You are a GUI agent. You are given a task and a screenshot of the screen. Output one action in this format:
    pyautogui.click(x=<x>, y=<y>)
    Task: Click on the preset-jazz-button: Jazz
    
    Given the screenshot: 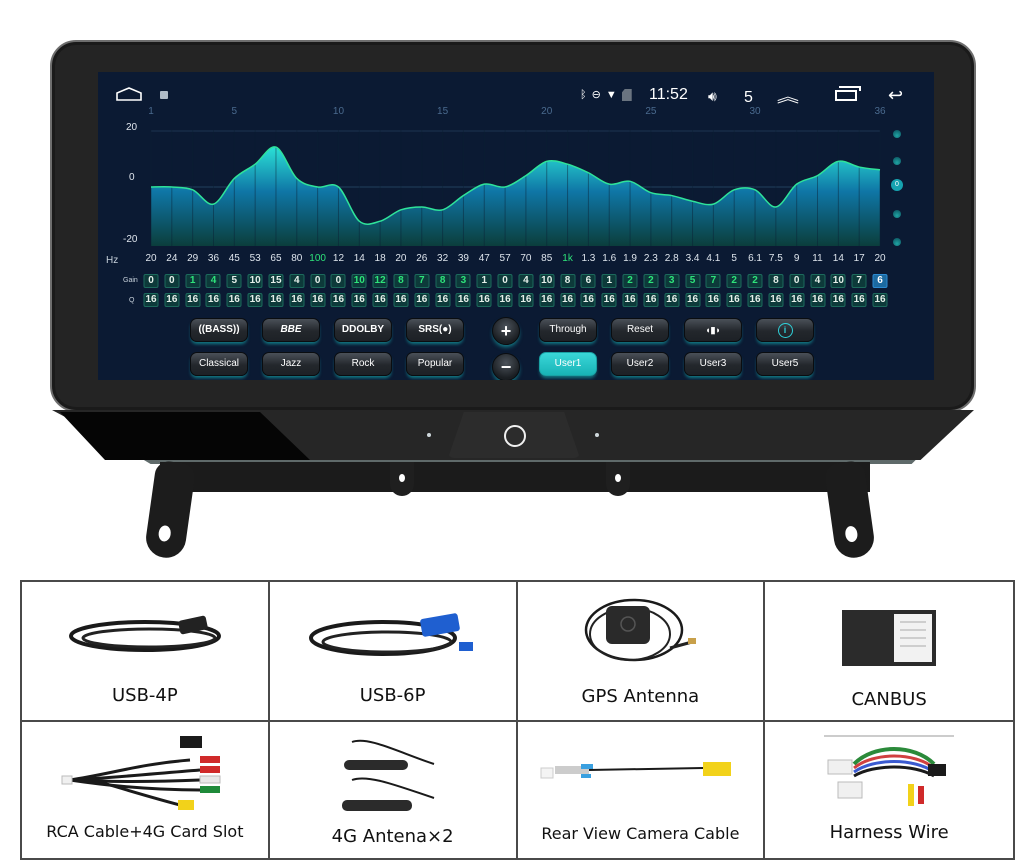 What is the action you would take?
    pyautogui.click(x=291, y=364)
    